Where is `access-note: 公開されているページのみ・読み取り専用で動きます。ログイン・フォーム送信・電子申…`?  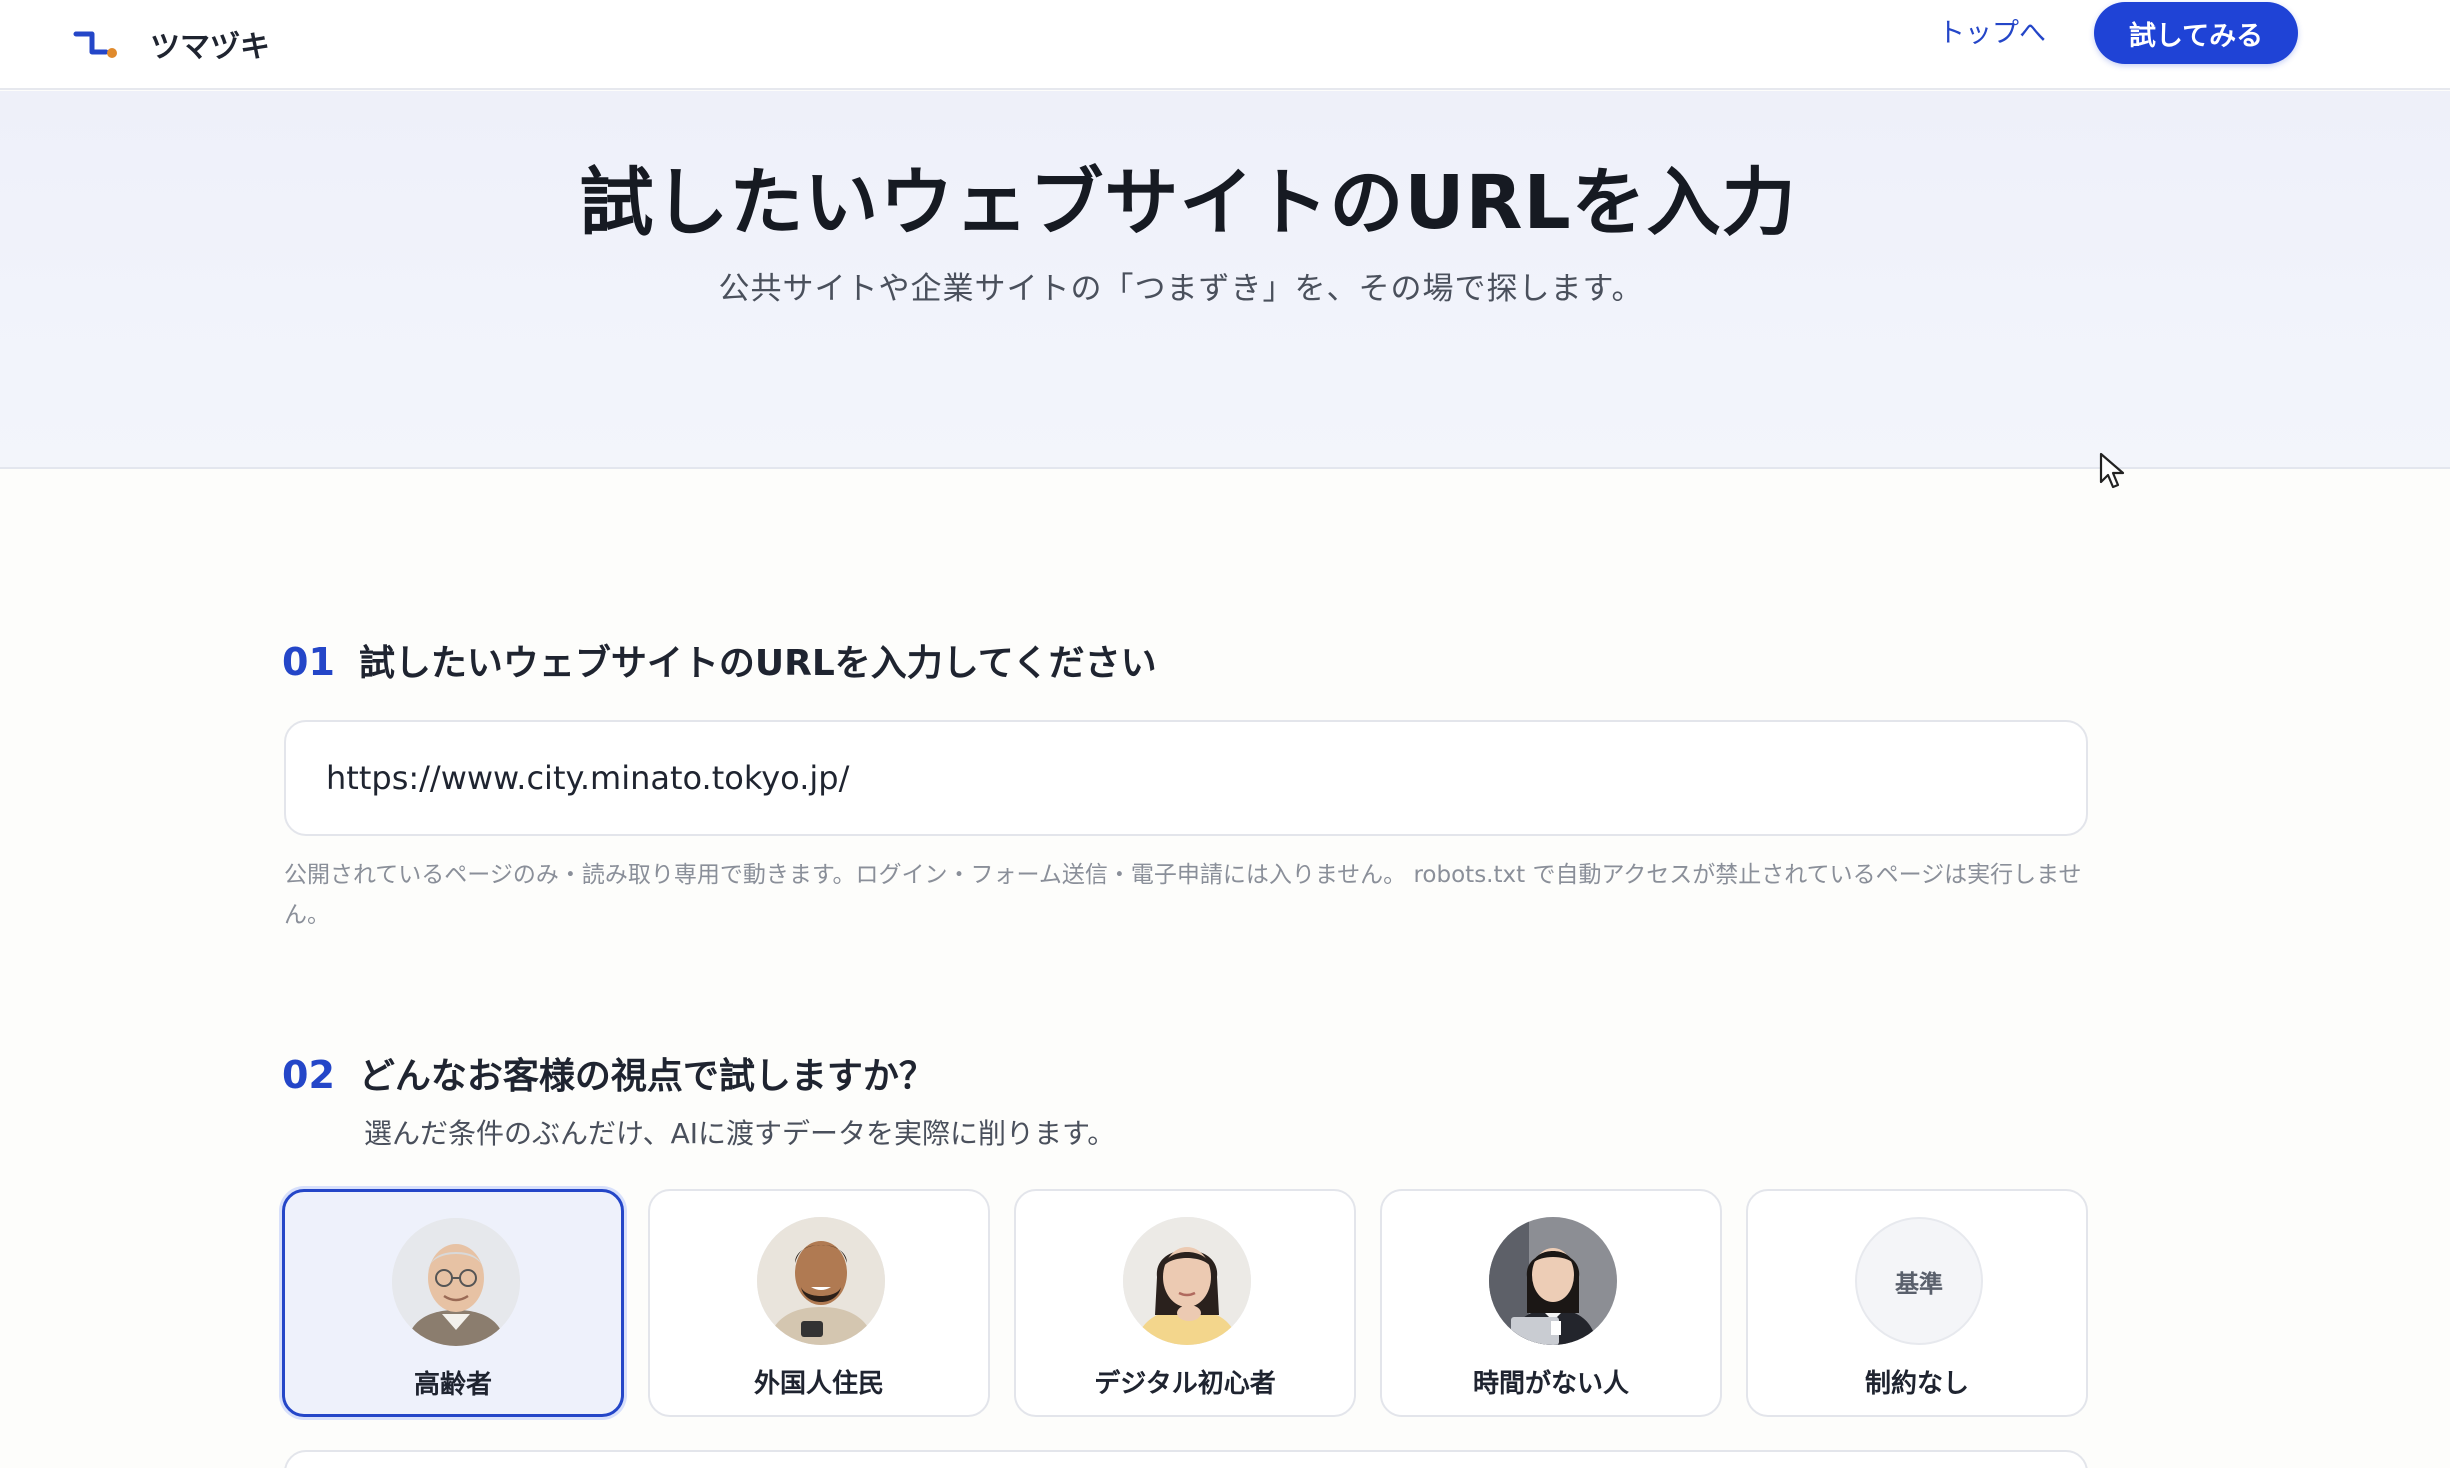 access-note: 公開されているページのみ・読み取り専用で動きます。ログイン・フォーム送信・電子申… is located at coordinates (1183, 895).